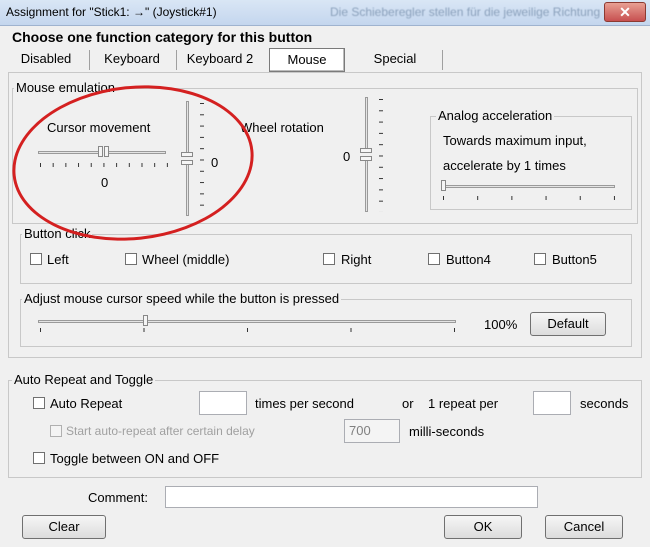 Image resolution: width=650 pixels, height=547 pixels. I want to click on repeat-seconds-input, so click(552, 403).